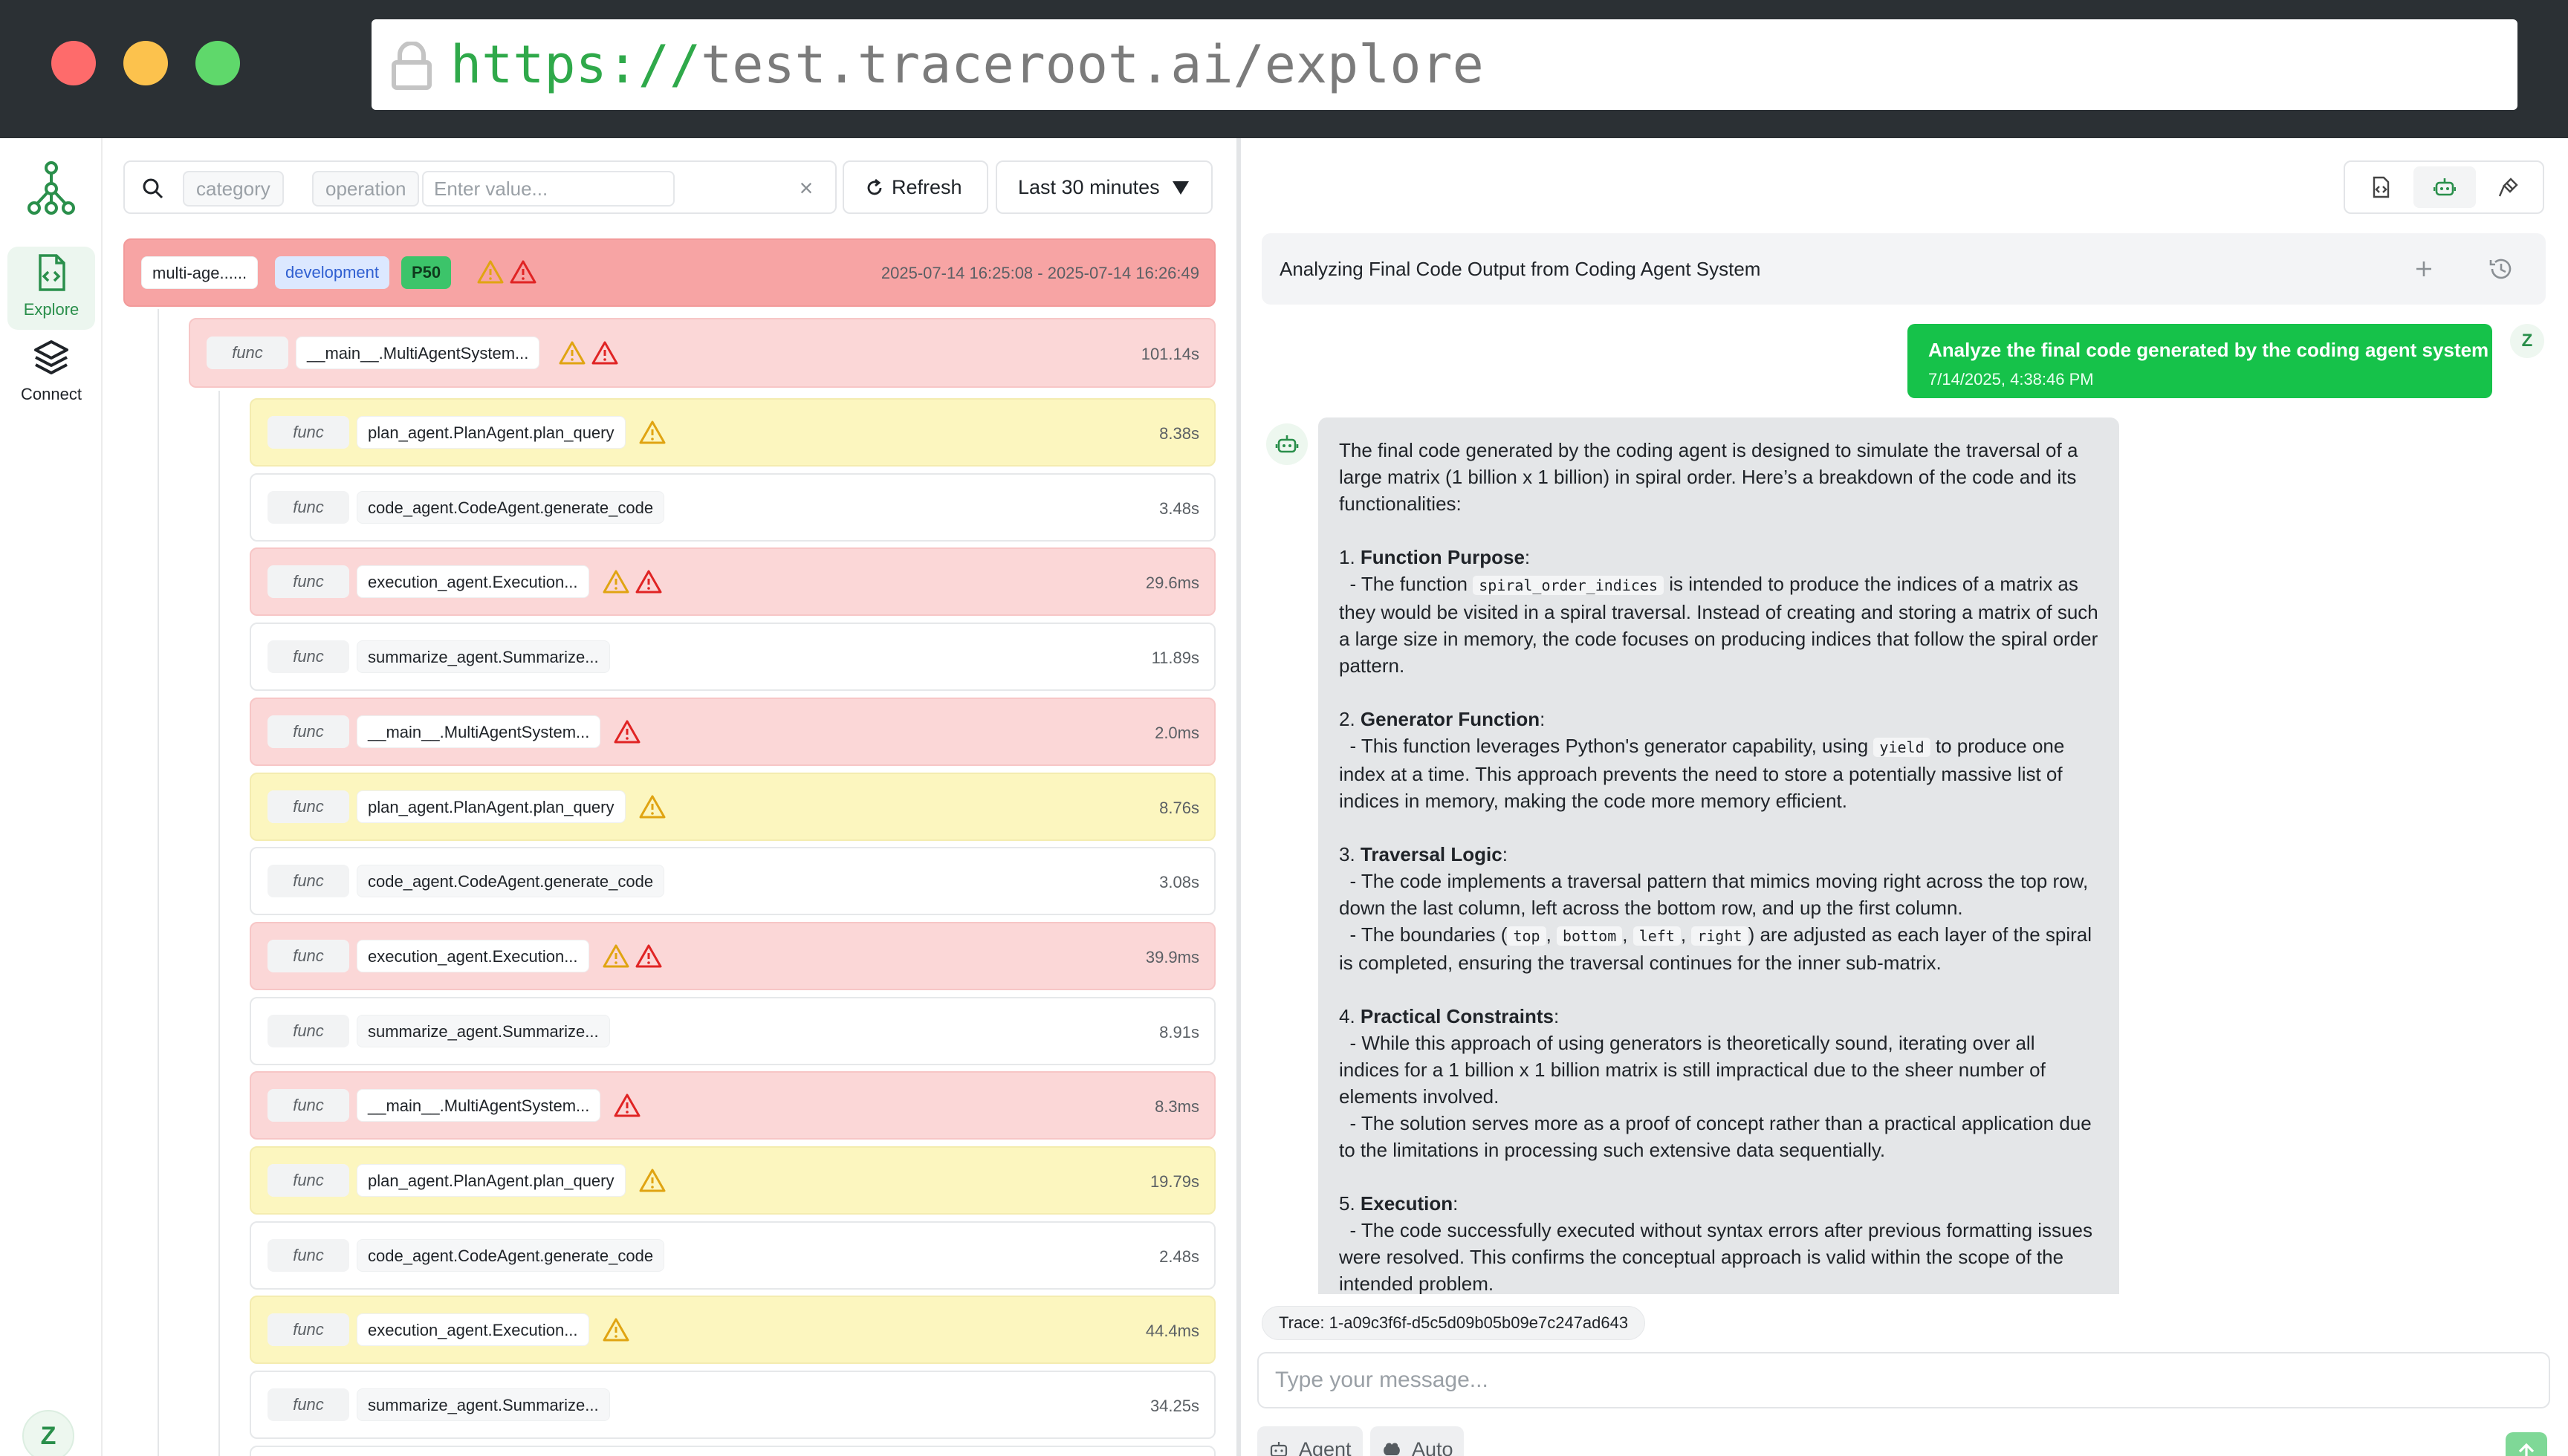 This screenshot has height=1456, width=2568. Describe the element at coordinates (1172, 957) in the screenshot. I see `span-duration: 39.9ms` at that location.